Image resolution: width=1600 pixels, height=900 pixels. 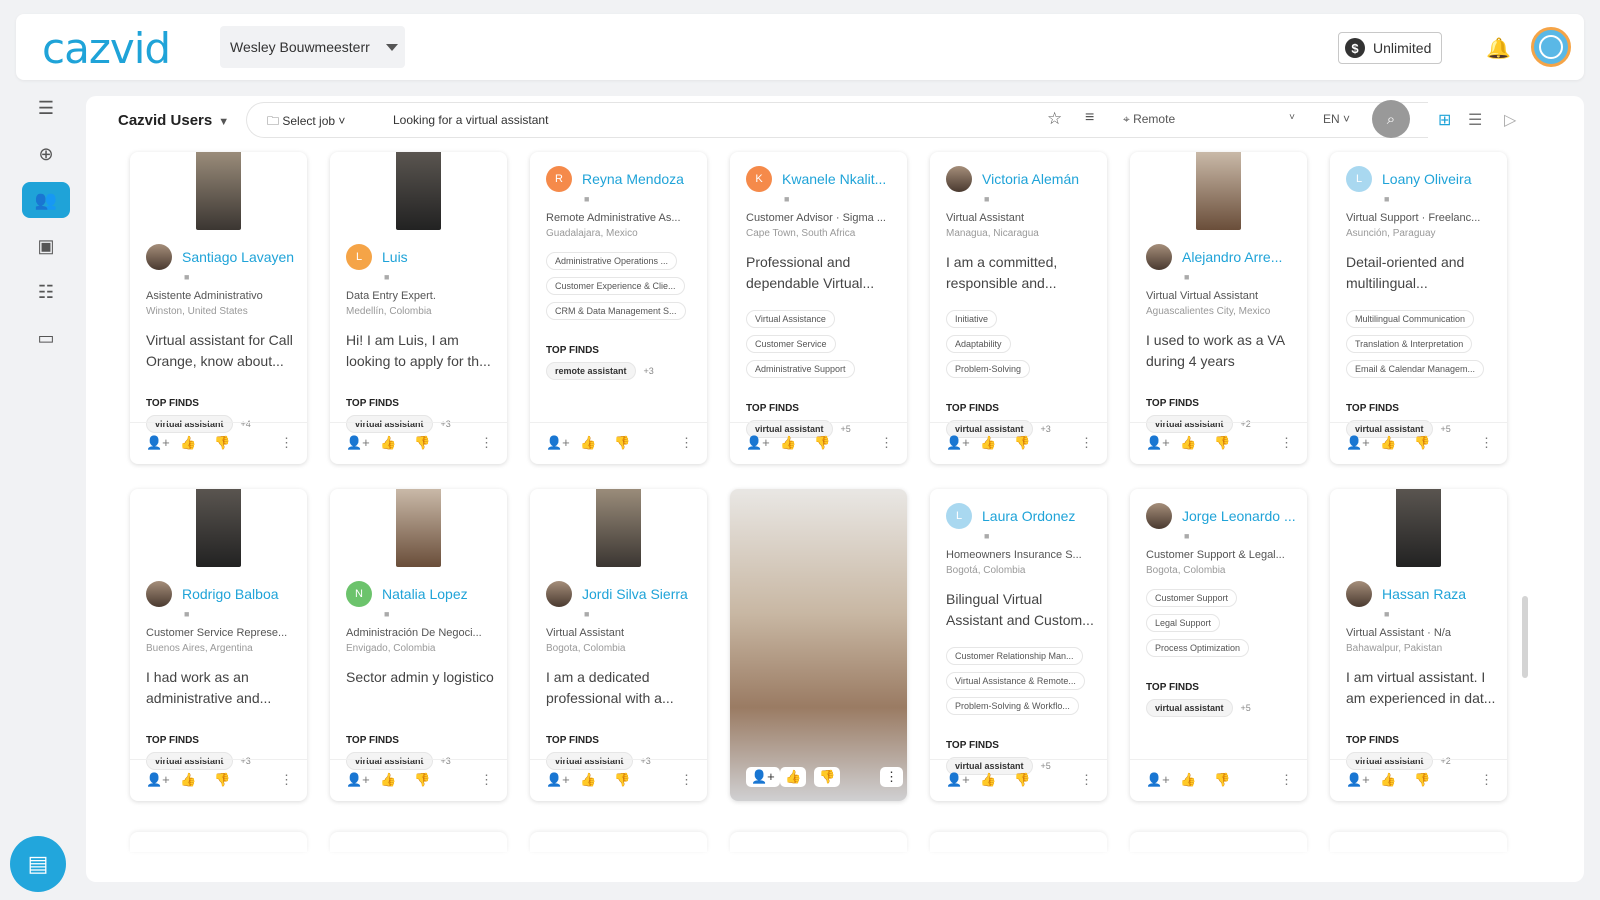 What do you see at coordinates (470, 120) in the screenshot?
I see `search-input: Looking for a virtual assistant` at bounding box center [470, 120].